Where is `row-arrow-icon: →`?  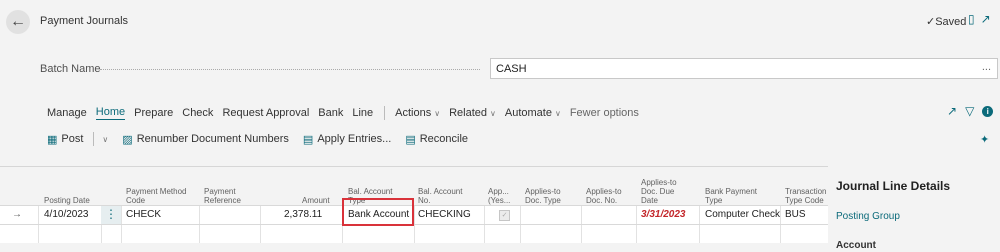
row-arrow-icon: → is located at coordinates (17, 214).